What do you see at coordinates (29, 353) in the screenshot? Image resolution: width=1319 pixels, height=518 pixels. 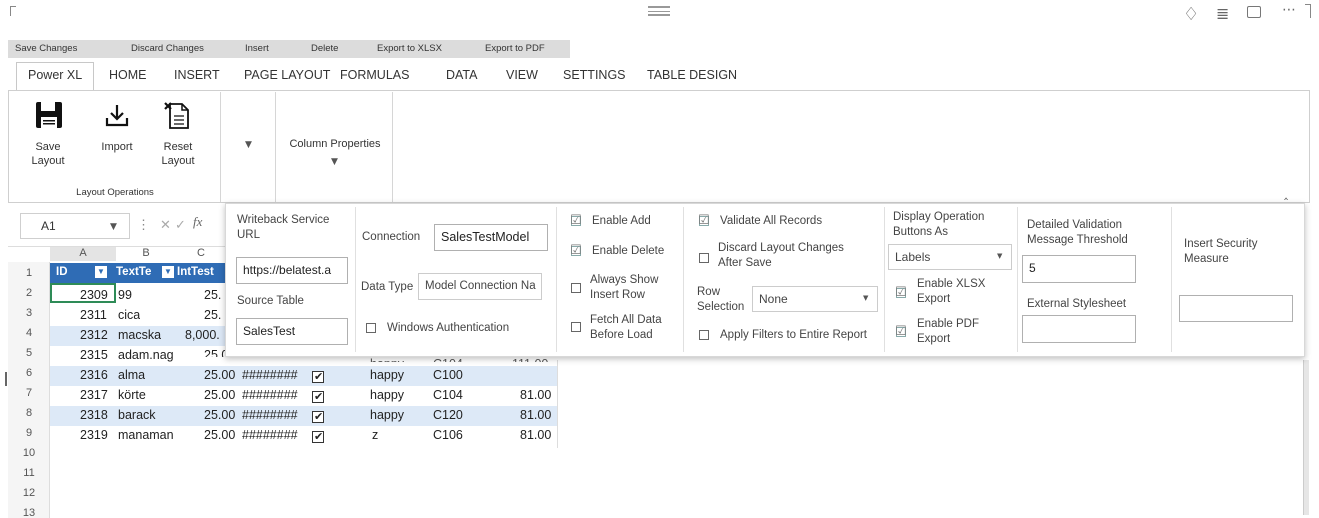 I see `row-number: 5` at bounding box center [29, 353].